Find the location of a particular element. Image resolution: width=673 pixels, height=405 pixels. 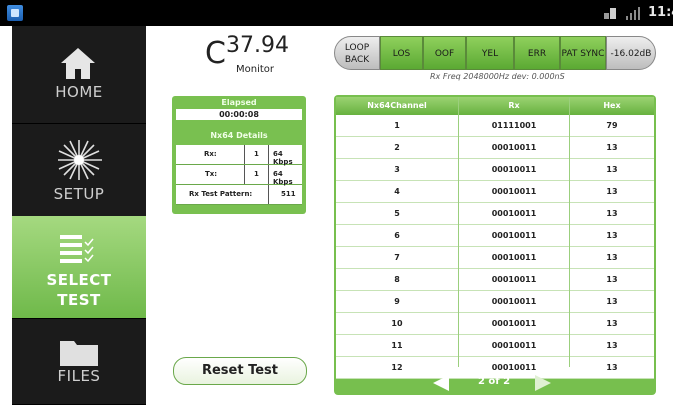

home-icon is located at coordinates (78, 63).